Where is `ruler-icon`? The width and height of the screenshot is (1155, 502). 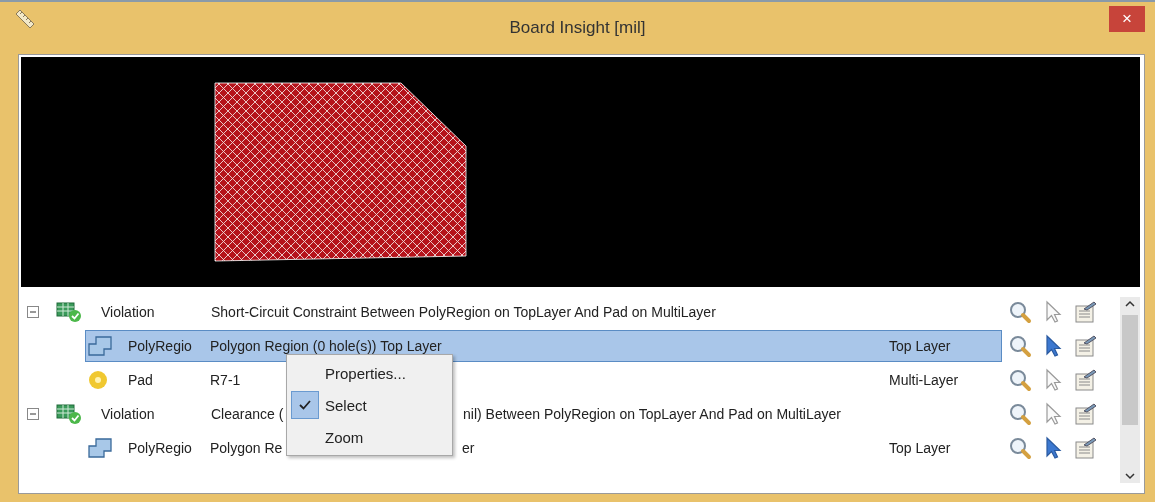
ruler-icon is located at coordinates (25, 19).